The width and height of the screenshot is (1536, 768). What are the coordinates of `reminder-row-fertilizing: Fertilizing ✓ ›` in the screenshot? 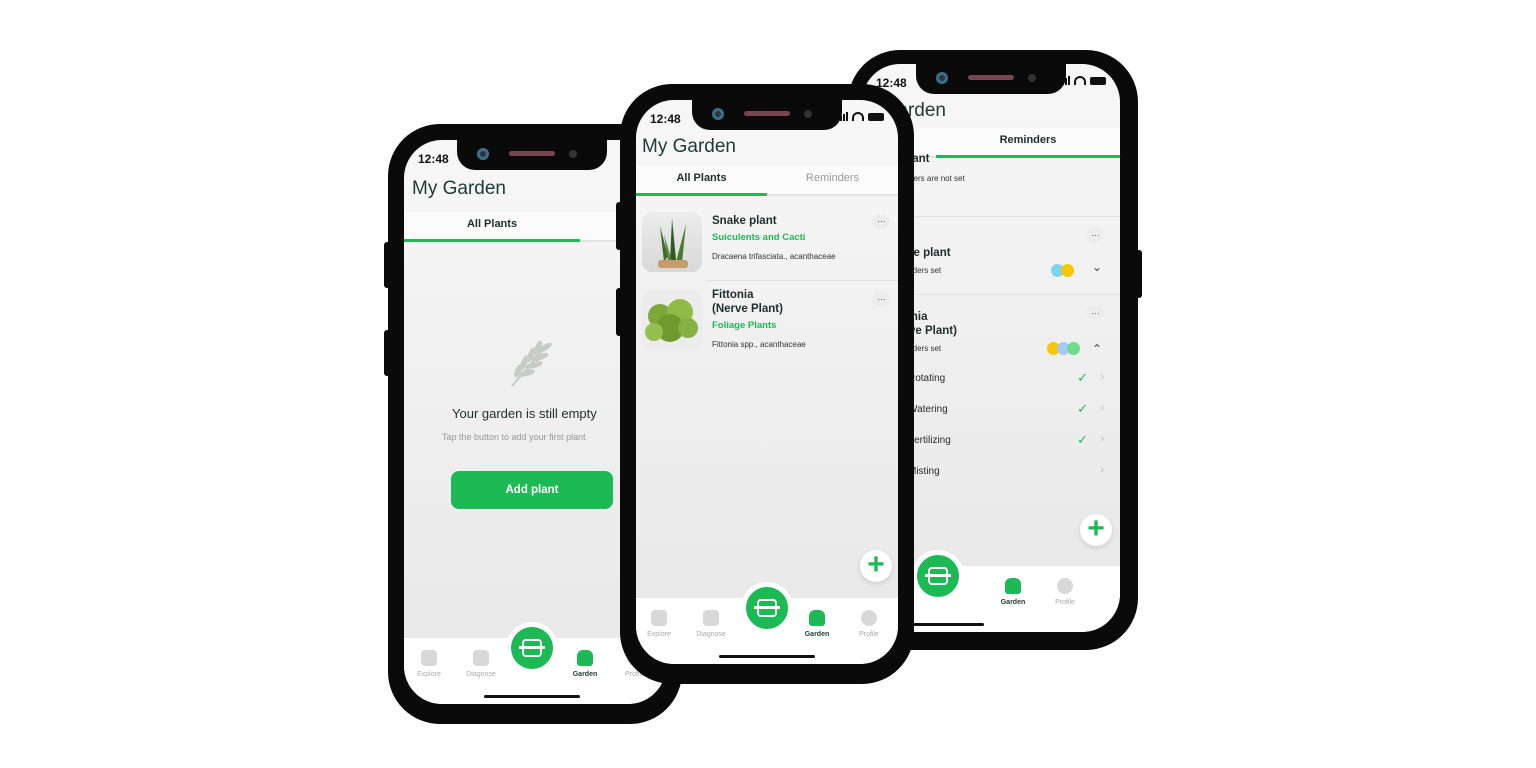 It's located at (995, 442).